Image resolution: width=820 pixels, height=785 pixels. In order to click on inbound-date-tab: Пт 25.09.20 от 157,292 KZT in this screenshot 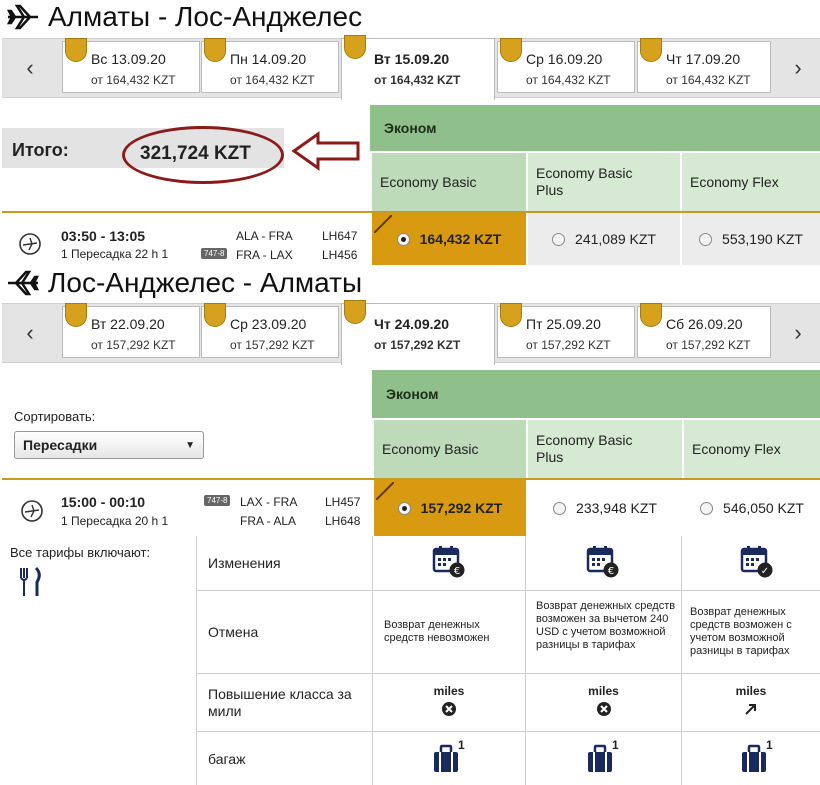, I will do `click(566, 330)`.